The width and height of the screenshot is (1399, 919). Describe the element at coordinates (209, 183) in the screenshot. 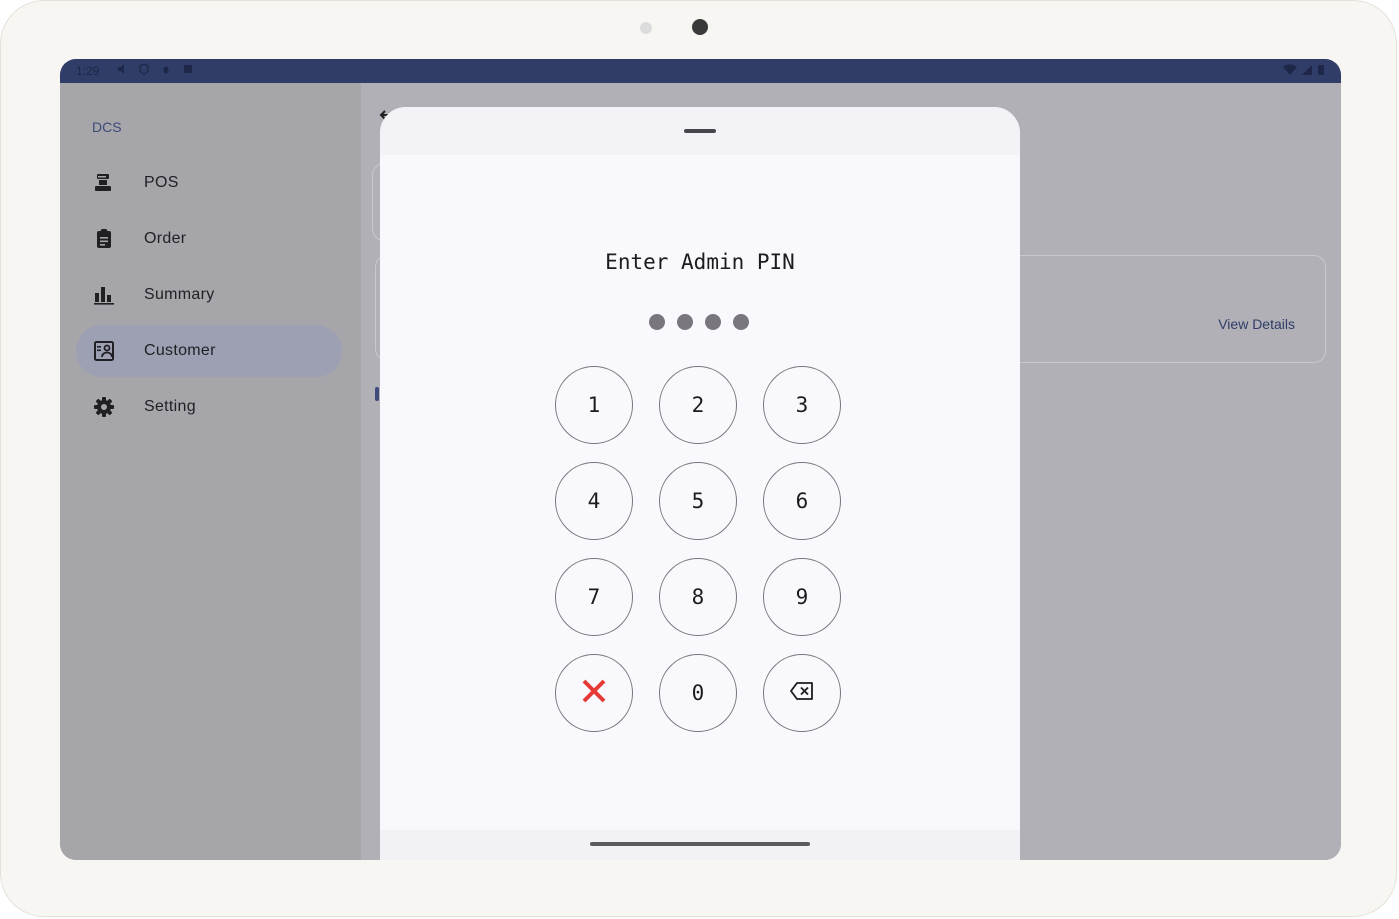

I see `sidebar-item-pos: POS` at that location.